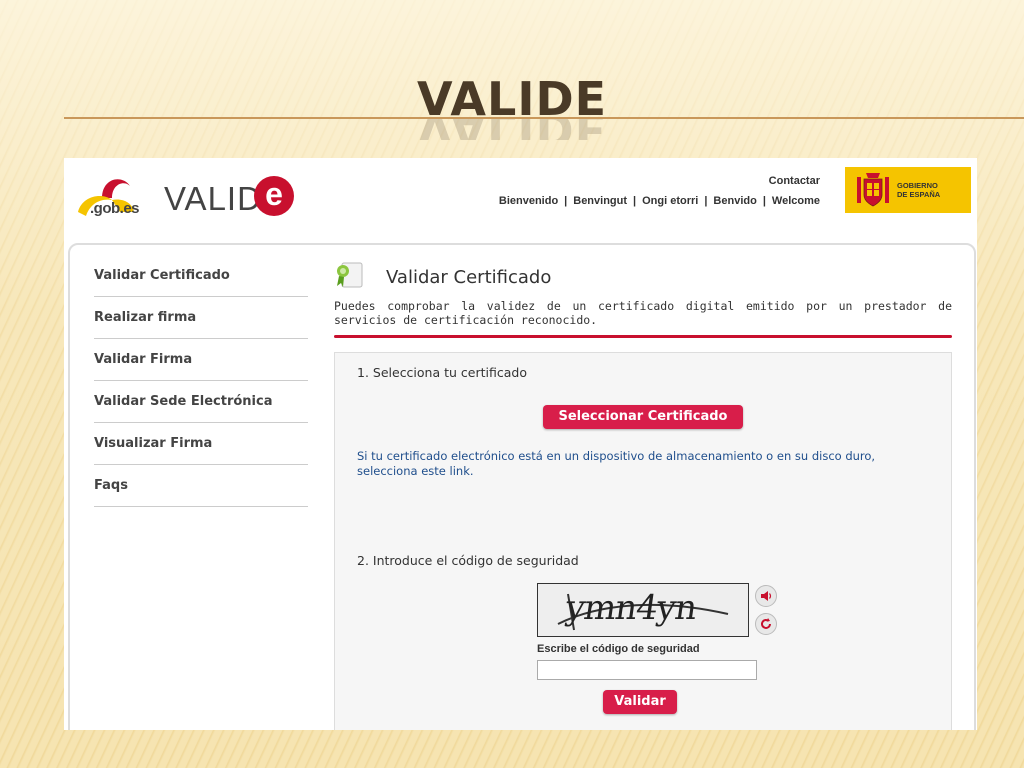 This screenshot has height=768, width=1024. I want to click on page-header: Validar Certificado, so click(643, 277).